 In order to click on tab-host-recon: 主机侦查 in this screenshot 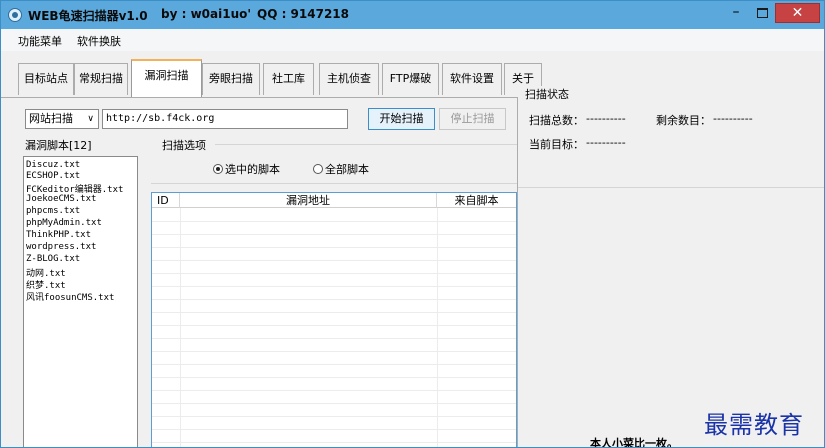, I will do `click(349, 79)`.